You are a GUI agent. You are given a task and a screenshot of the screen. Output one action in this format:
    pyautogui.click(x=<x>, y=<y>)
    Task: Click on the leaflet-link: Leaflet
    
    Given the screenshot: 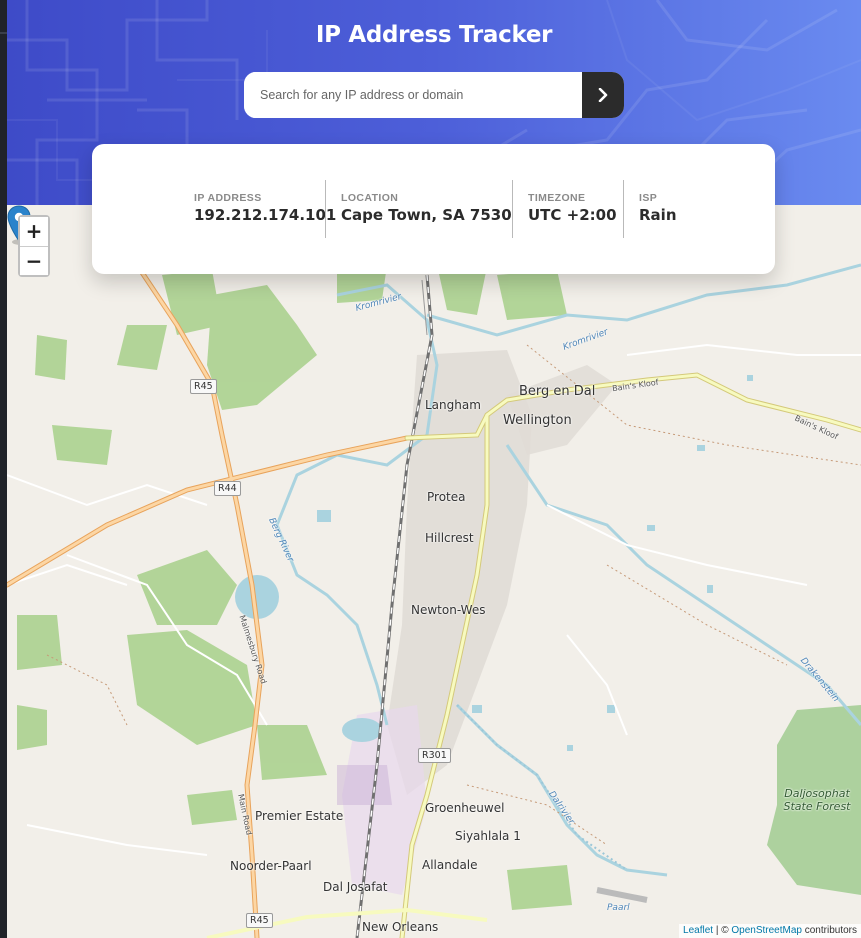 What is the action you would take?
    pyautogui.click(x=698, y=930)
    